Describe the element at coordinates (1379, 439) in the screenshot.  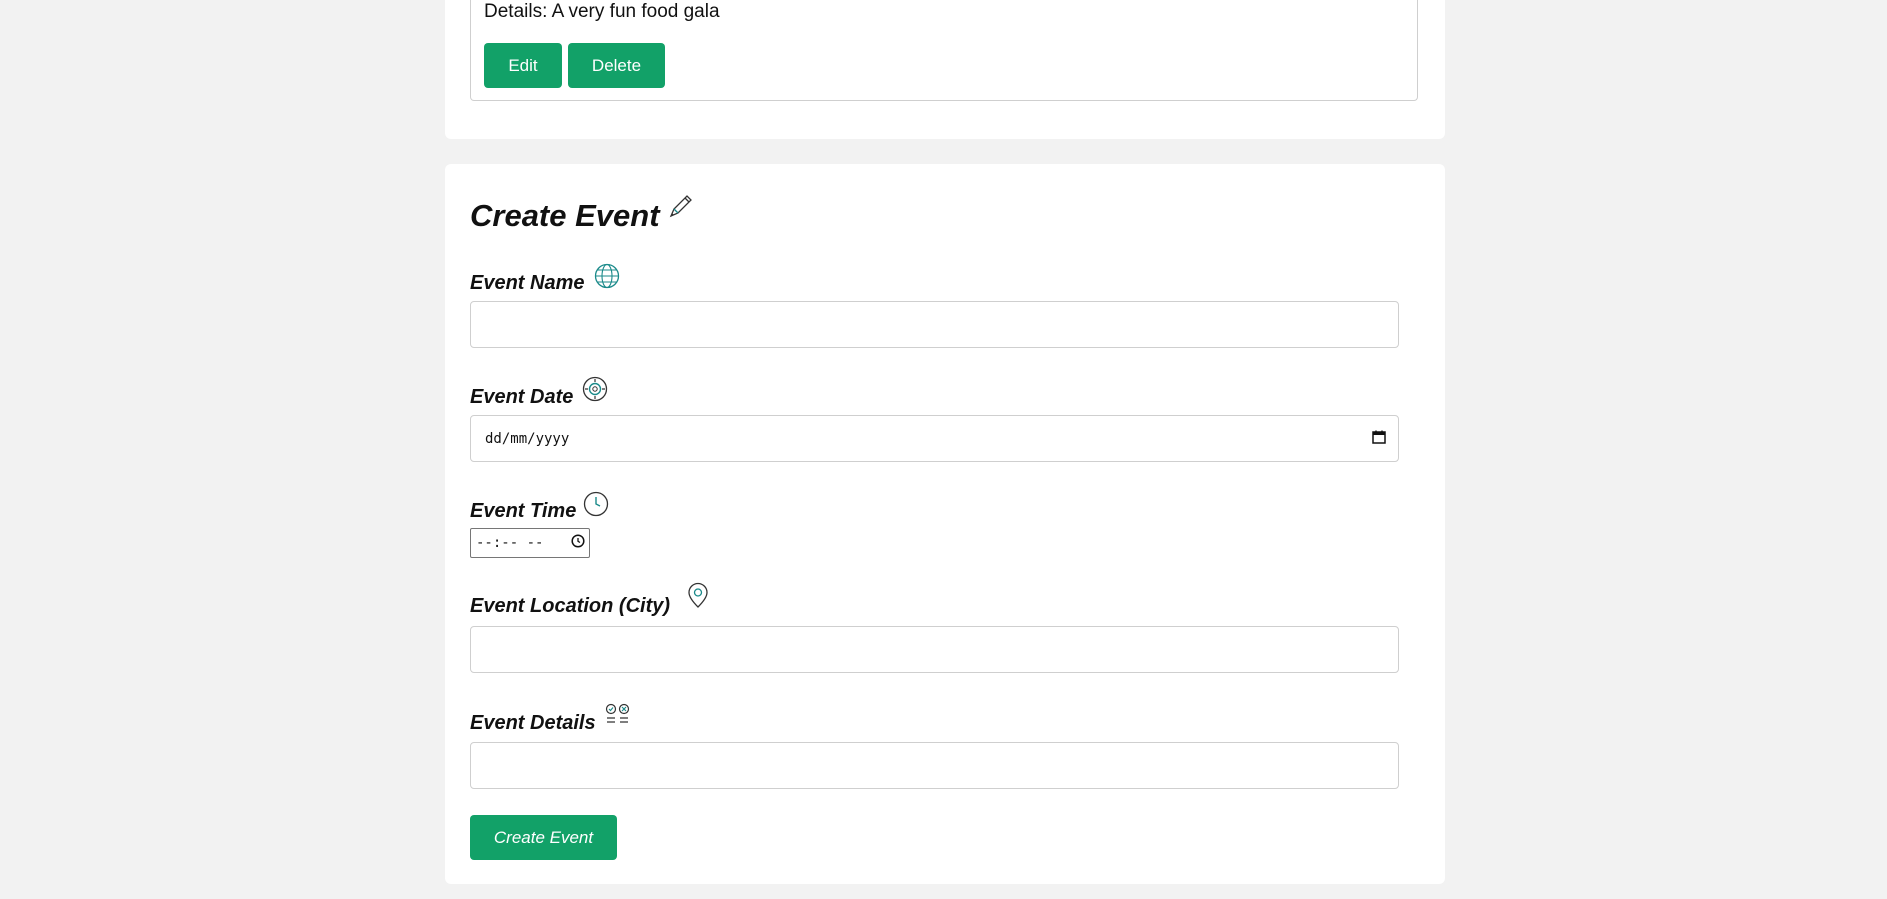
I see `calendar-icon` at that location.